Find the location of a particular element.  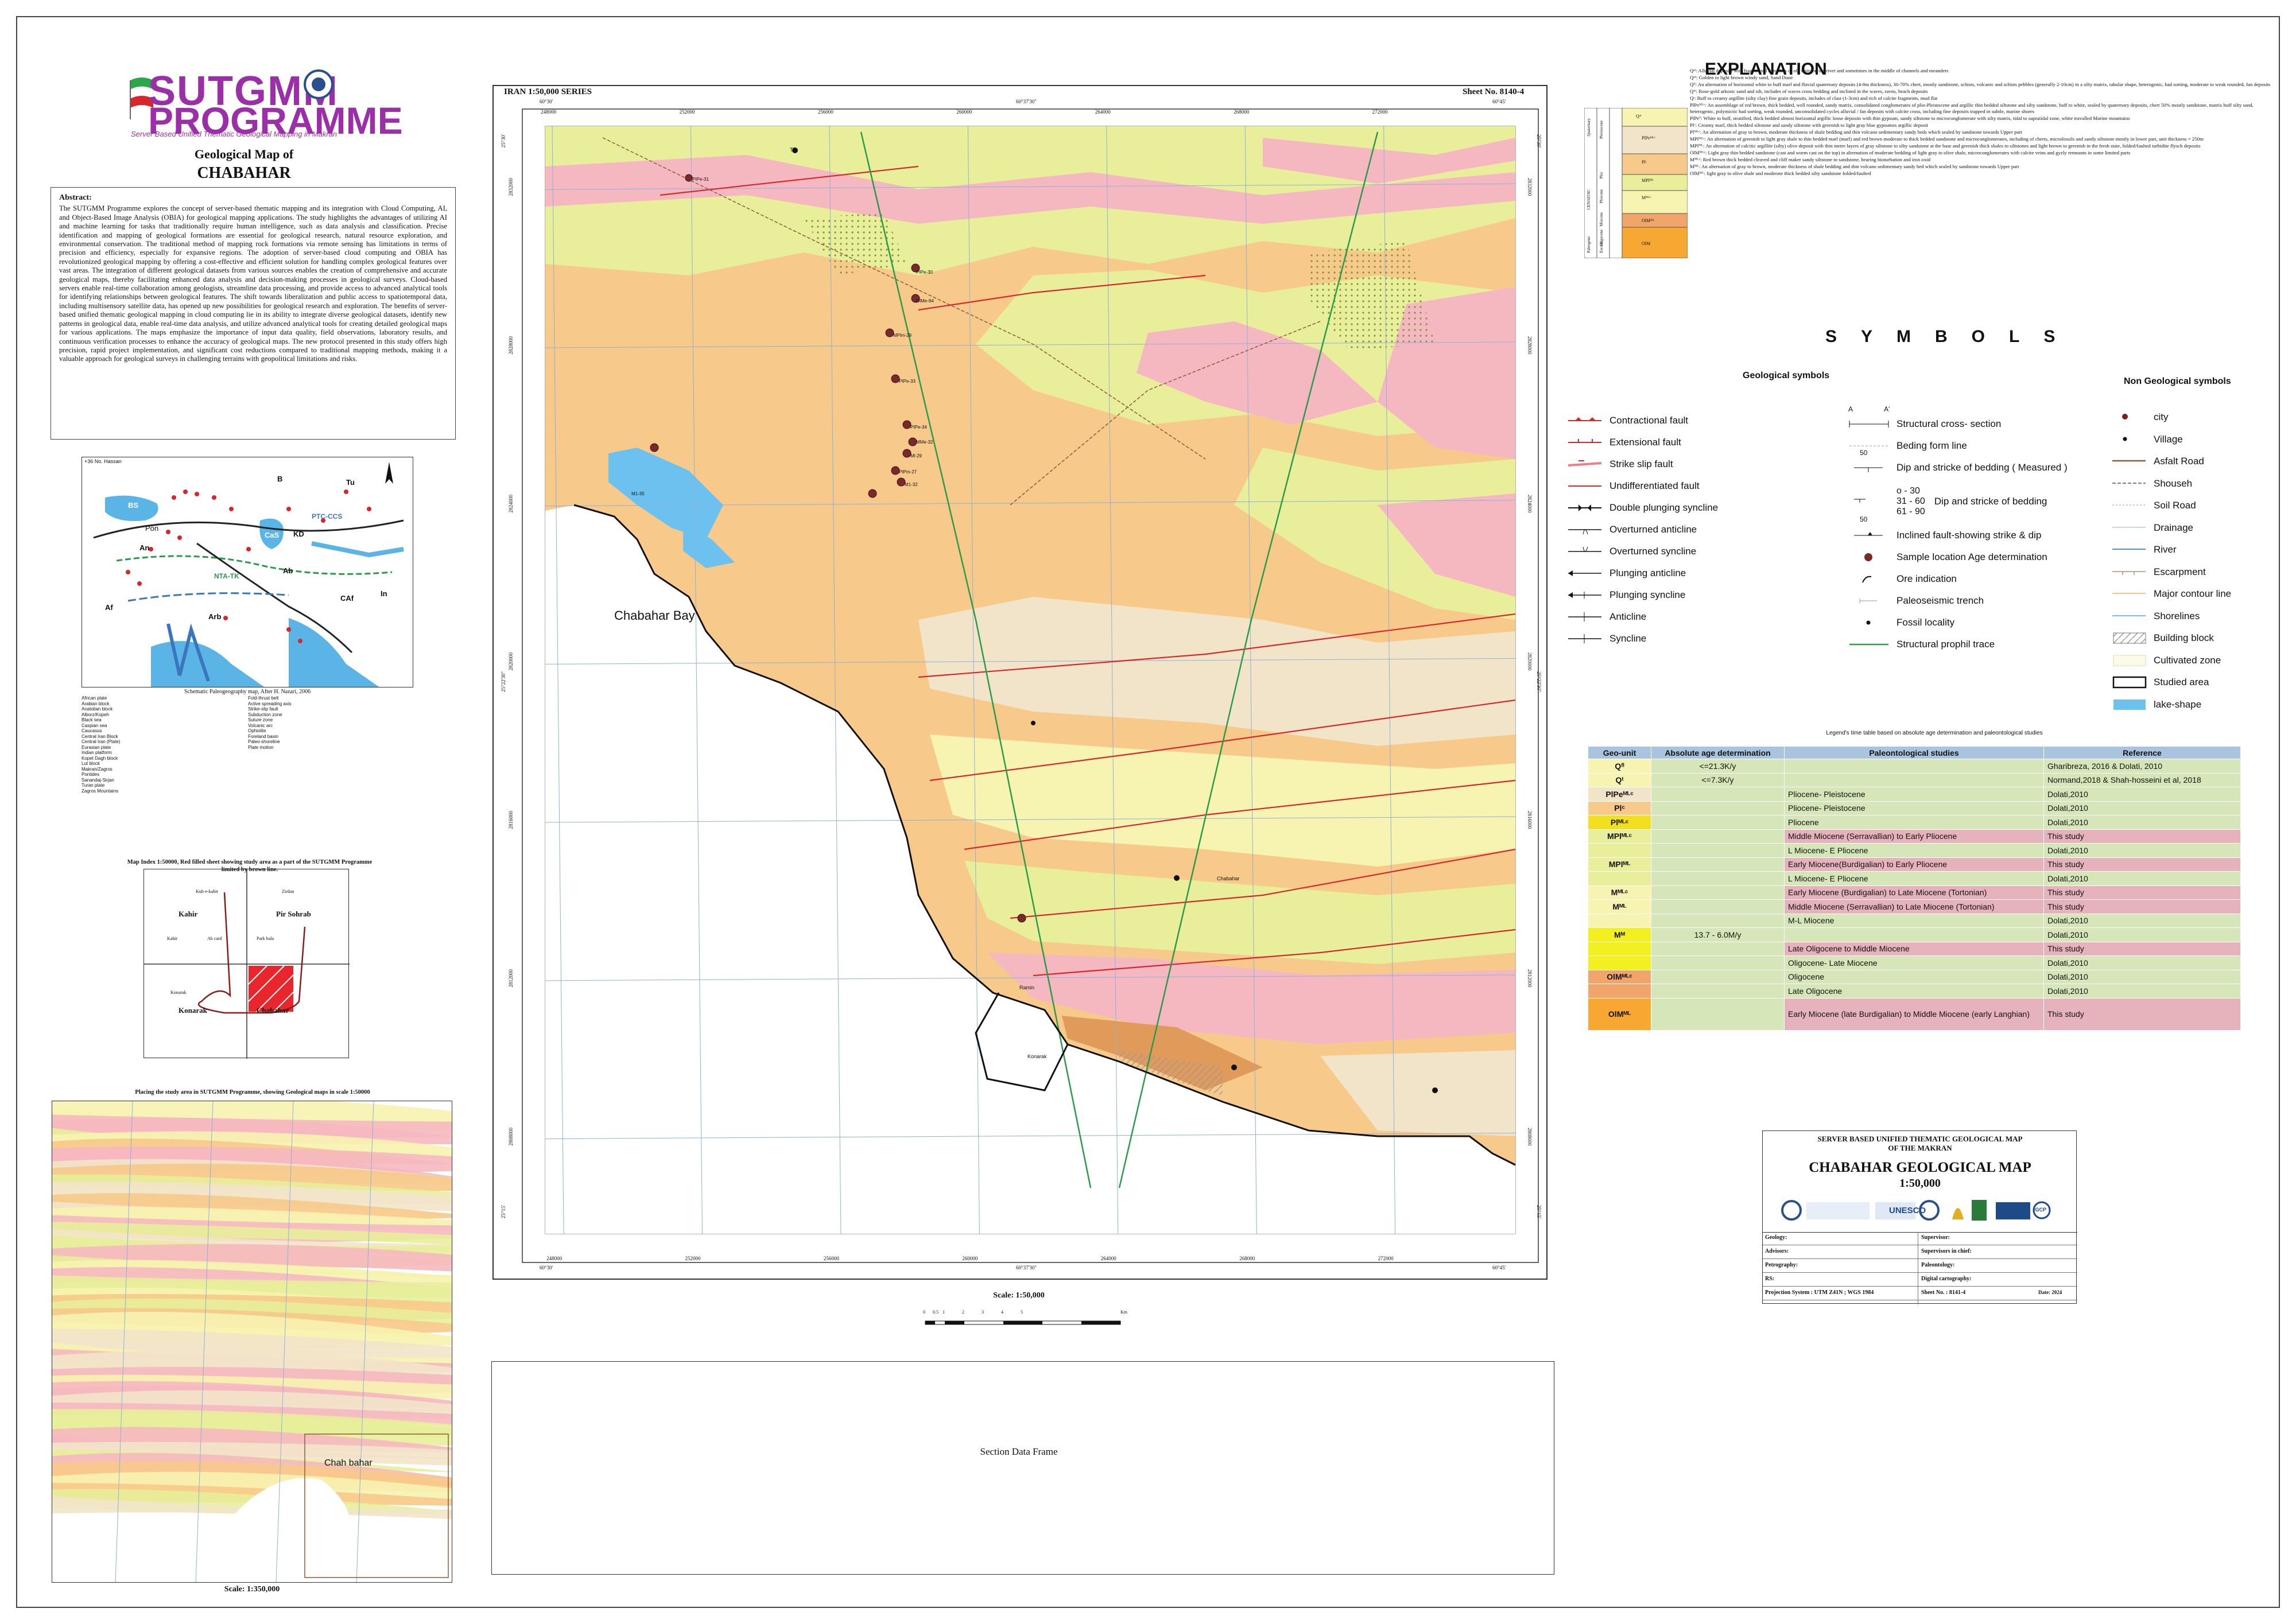

nongeo-symbol-label: River is located at coordinates (2165, 549).